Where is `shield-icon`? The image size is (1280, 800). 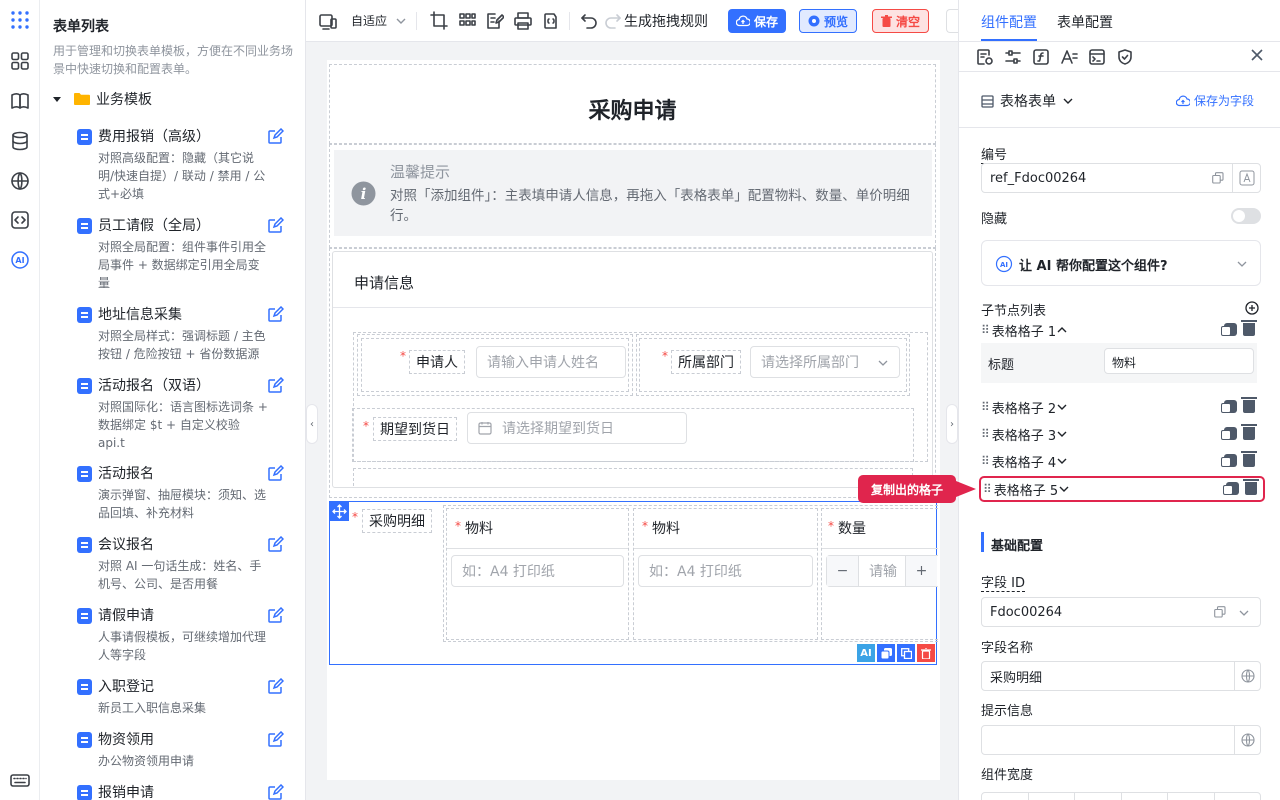
shield-icon is located at coordinates (1125, 57).